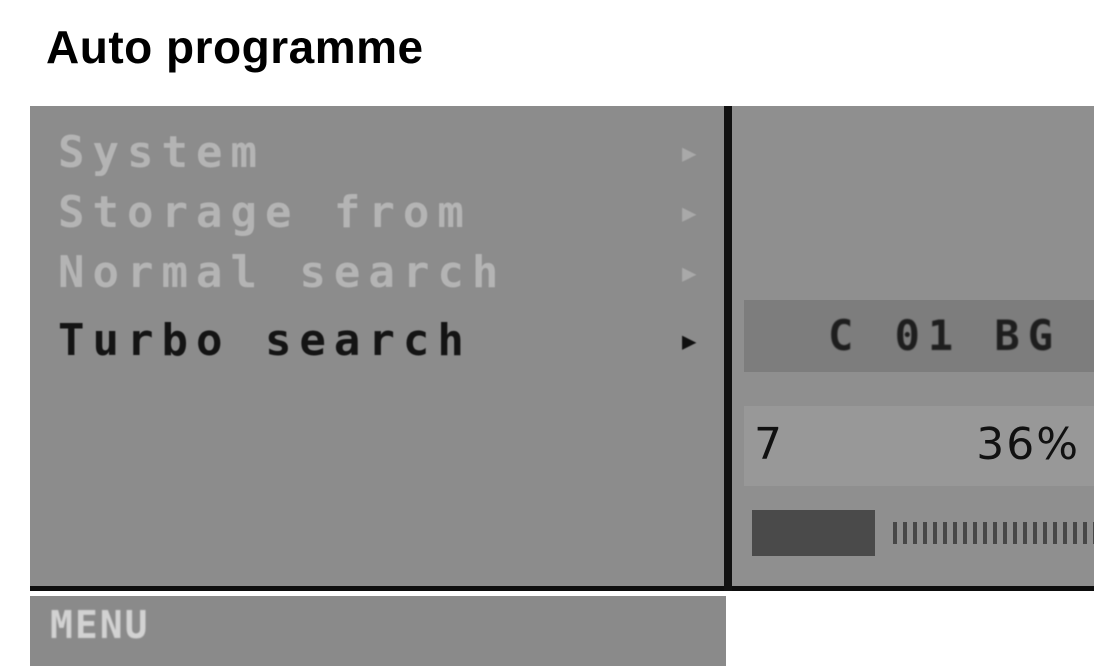 The width and height of the screenshot is (1094, 672). What do you see at coordinates (282, 272) in the screenshot?
I see `menu-item-label: Normal search` at bounding box center [282, 272].